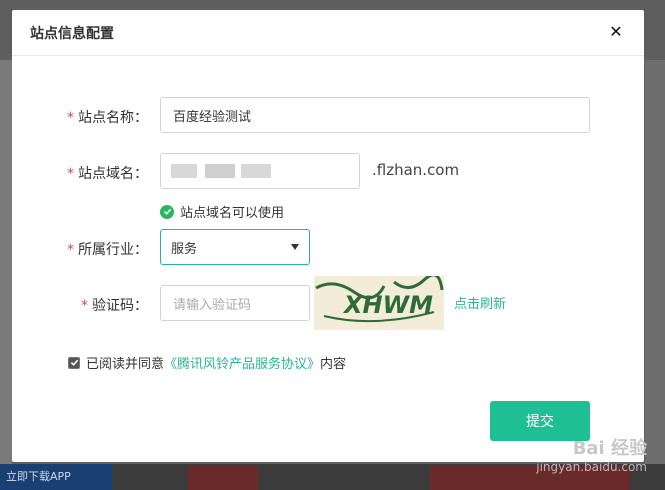 This screenshot has width=665, height=490. Describe the element at coordinates (72, 33) in the screenshot. I see `dialog-title: 站点信息配置` at that location.